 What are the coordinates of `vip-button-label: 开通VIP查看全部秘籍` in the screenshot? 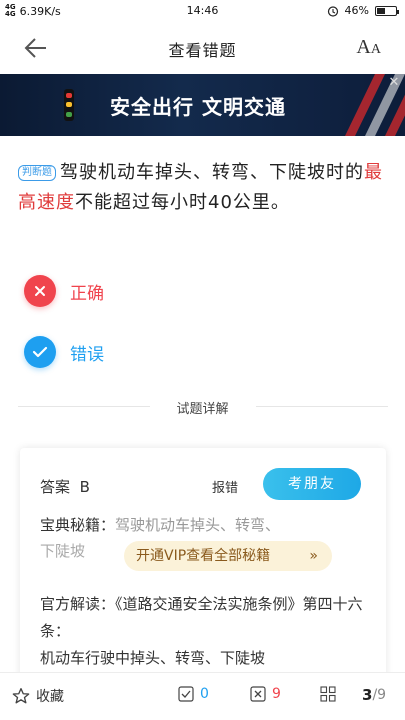 It's located at (203, 556).